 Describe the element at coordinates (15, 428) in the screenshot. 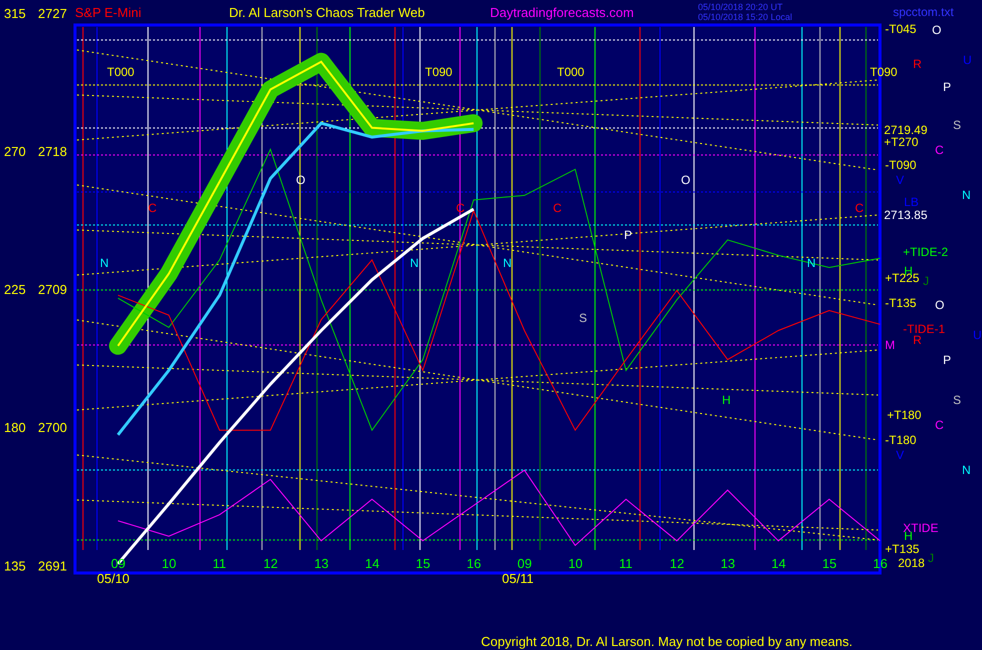

I see `axis-label: 180` at that location.